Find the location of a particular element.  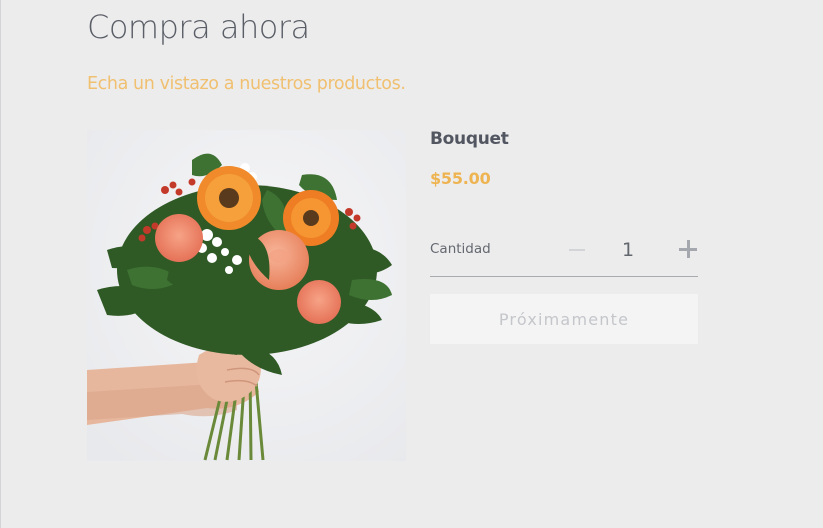

product-price: $55.00 is located at coordinates (460, 178).